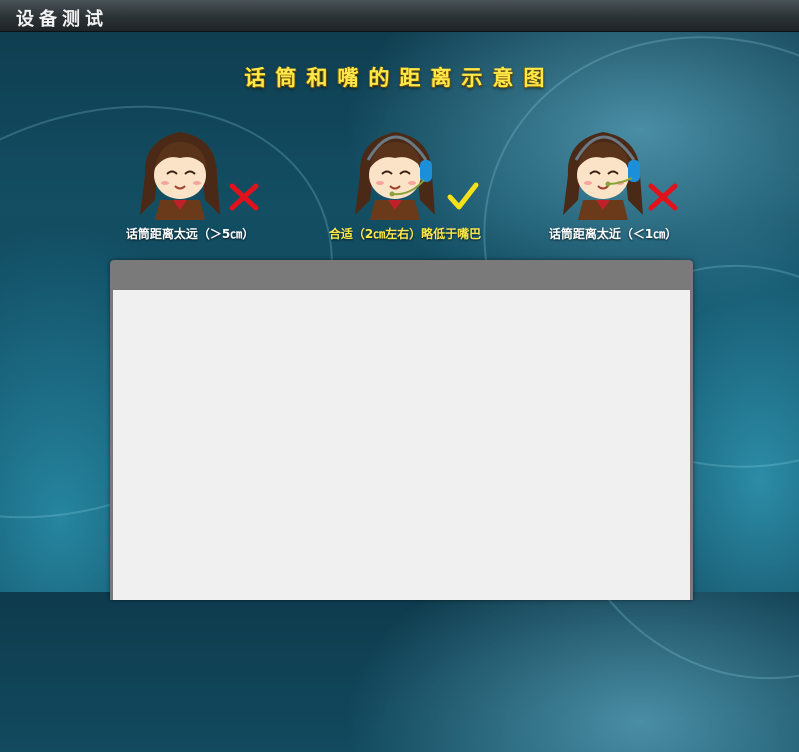  What do you see at coordinates (613, 234) in the screenshot?
I see `figure-caption: 话筒距离太近（＜1㎝）` at bounding box center [613, 234].